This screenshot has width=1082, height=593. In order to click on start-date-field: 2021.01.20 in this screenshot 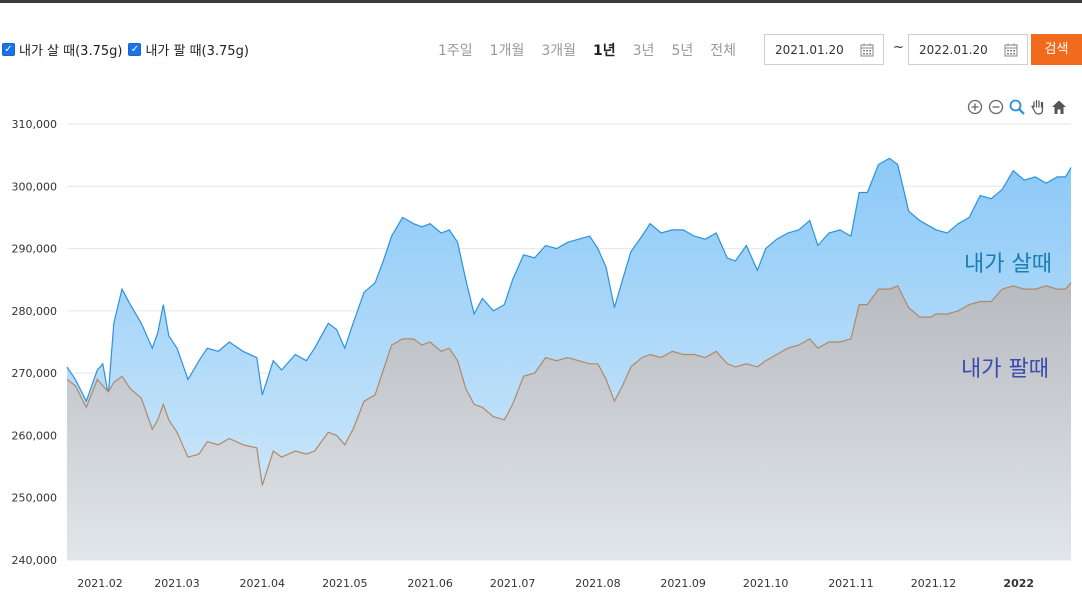, I will do `click(824, 49)`.